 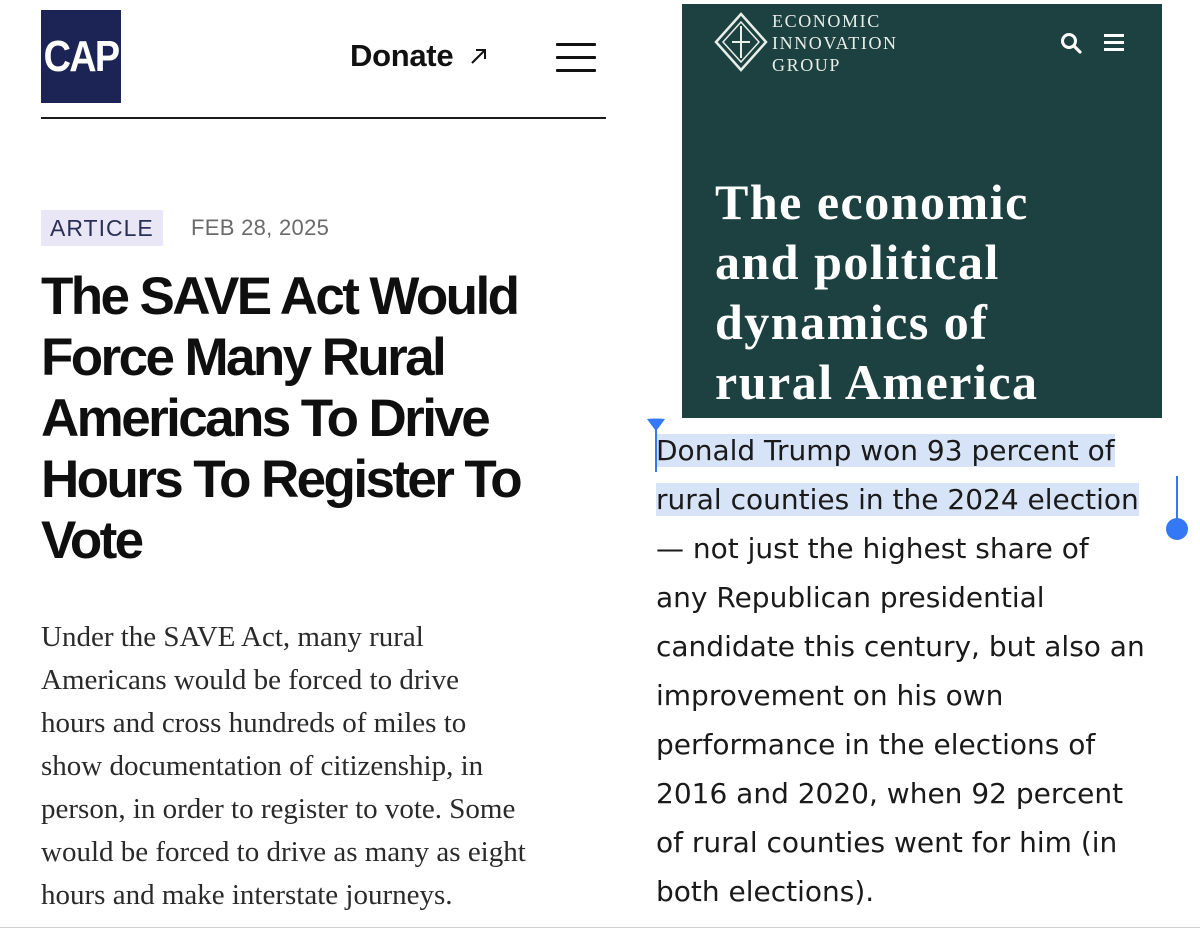 I want to click on title-line: rural America, so click(x=877, y=382).